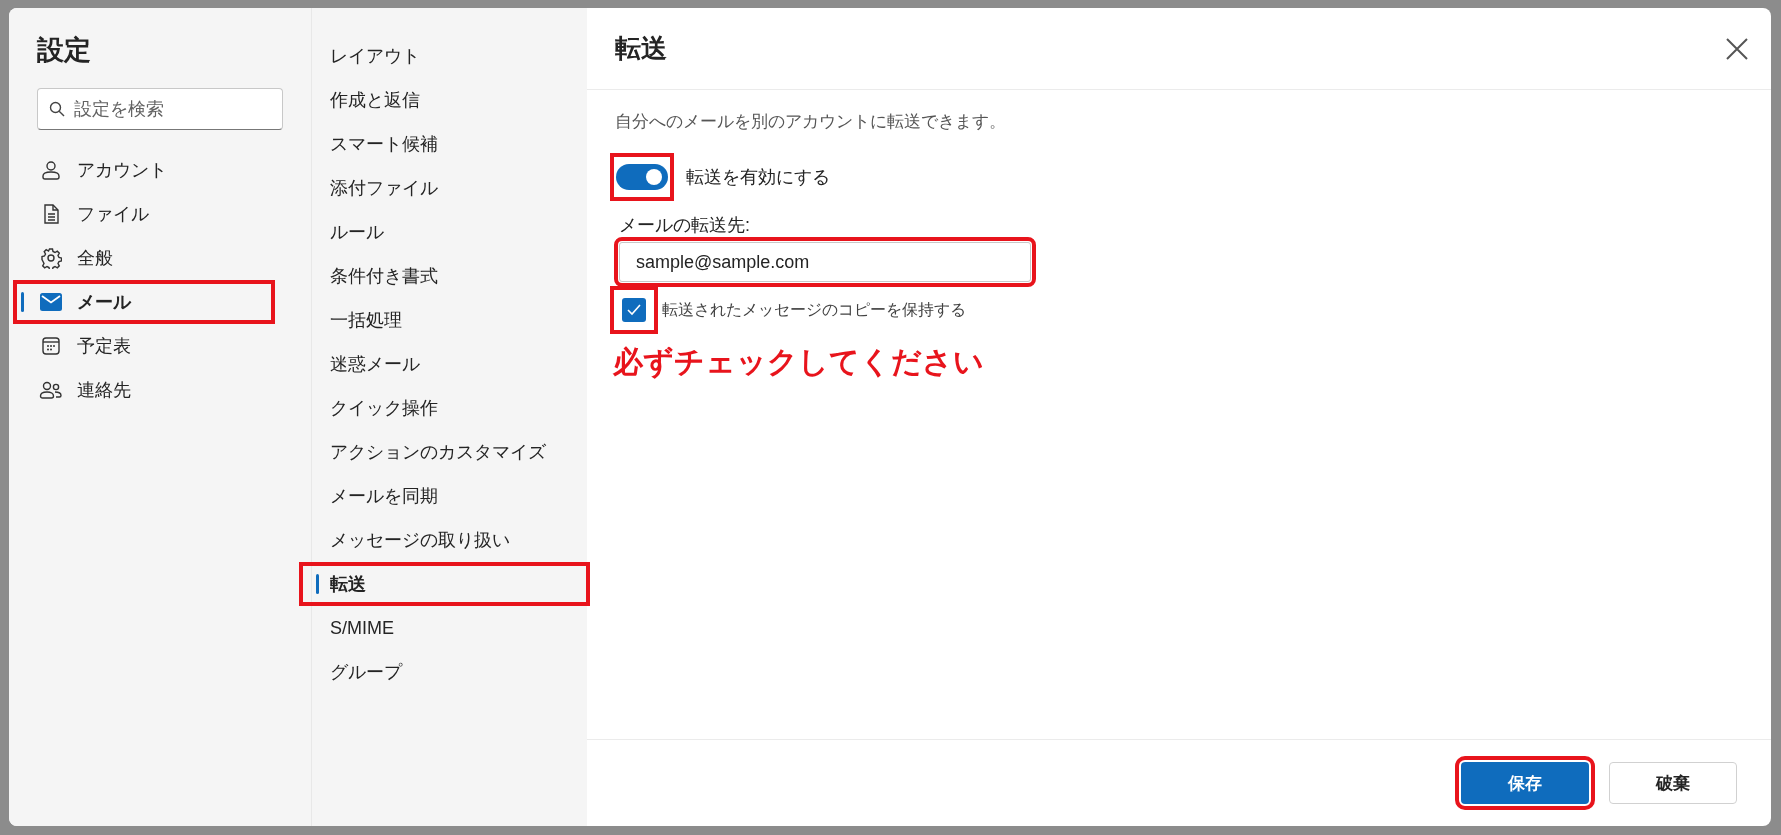 The width and height of the screenshot is (1781, 835). I want to click on nav-item: 全般, so click(144, 258).